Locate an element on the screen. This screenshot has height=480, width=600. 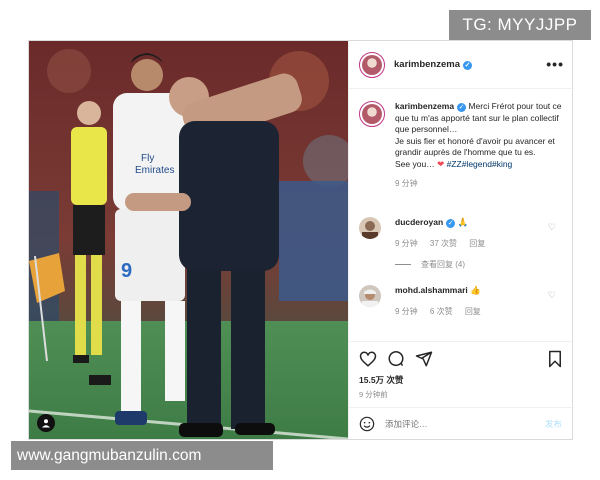
add-comment-bar: 发布 is located at coordinates (461, 423).